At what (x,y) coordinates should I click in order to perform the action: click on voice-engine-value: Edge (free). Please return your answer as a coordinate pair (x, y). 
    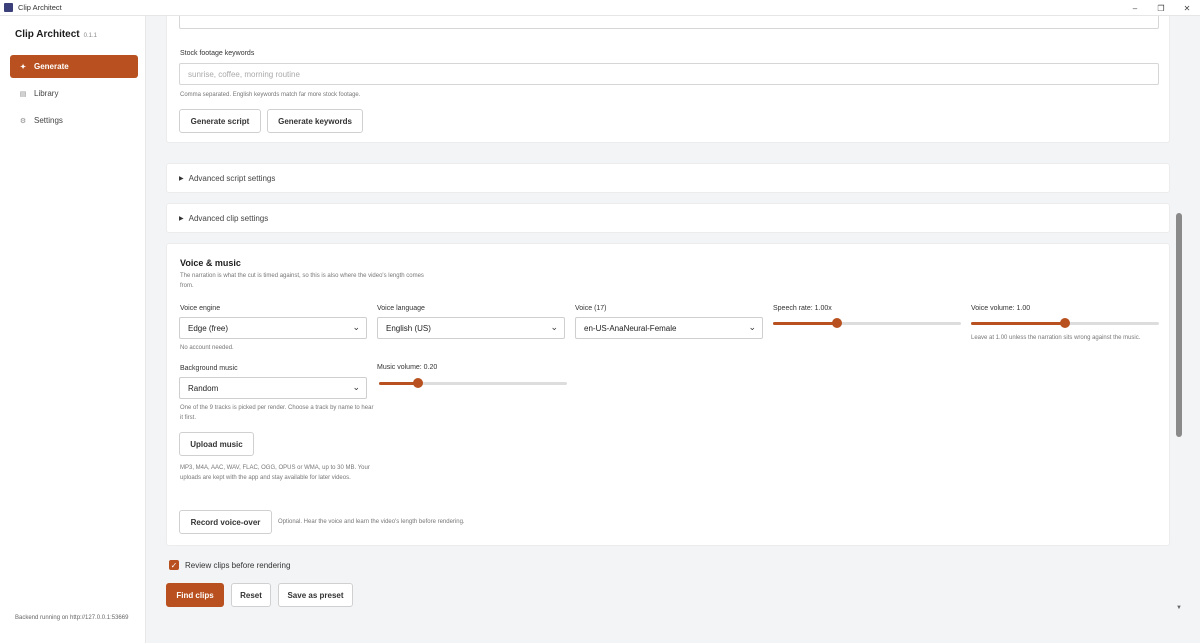
    Looking at the image, I should click on (208, 328).